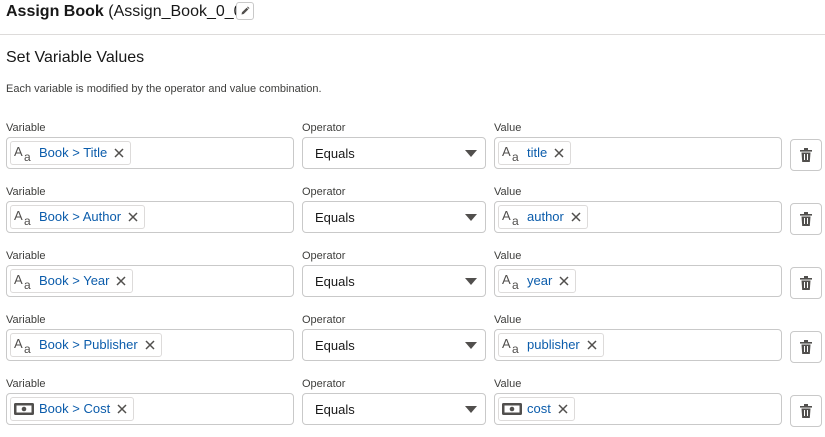 The height and width of the screenshot is (437, 825). I want to click on value-field: Aa year, so click(638, 281).